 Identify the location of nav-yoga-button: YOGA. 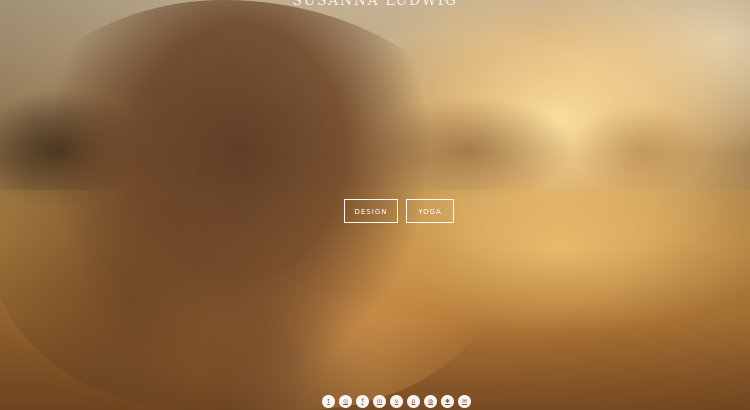
(430, 211).